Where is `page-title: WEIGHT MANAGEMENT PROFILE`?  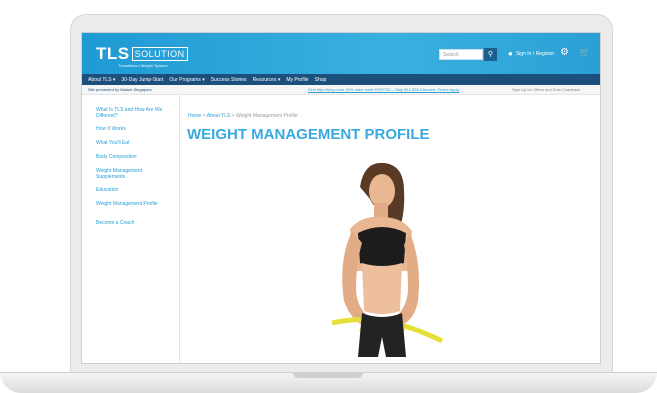 page-title: WEIGHT MANAGEMENT PROFILE is located at coordinates (308, 134).